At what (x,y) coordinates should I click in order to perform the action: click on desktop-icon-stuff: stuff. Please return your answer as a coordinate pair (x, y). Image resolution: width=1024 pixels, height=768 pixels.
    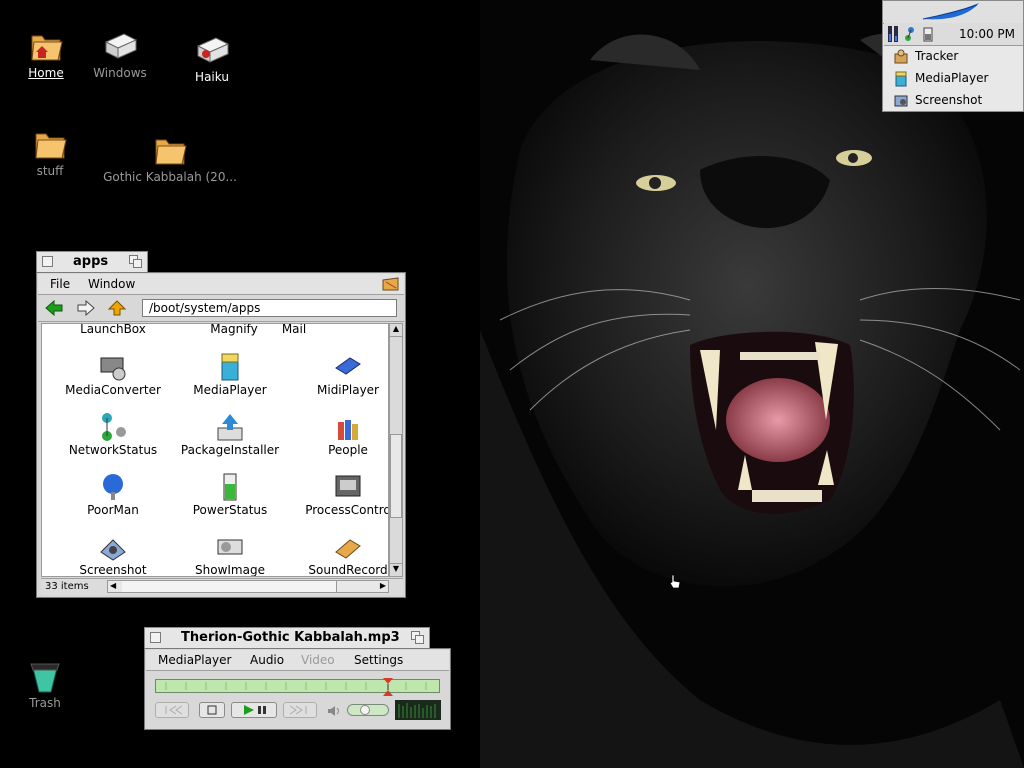
    Looking at the image, I should click on (50, 152).